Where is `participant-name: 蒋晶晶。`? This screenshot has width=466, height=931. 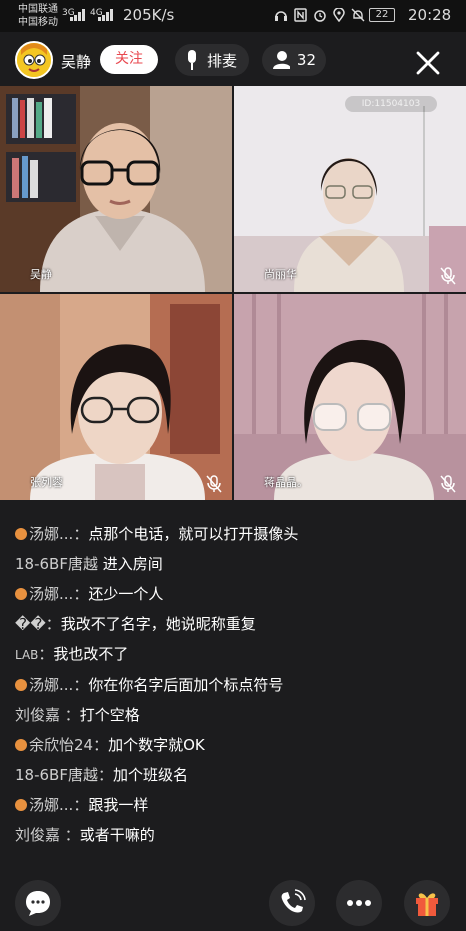 participant-name: 蒋晶晶。 is located at coordinates (286, 482).